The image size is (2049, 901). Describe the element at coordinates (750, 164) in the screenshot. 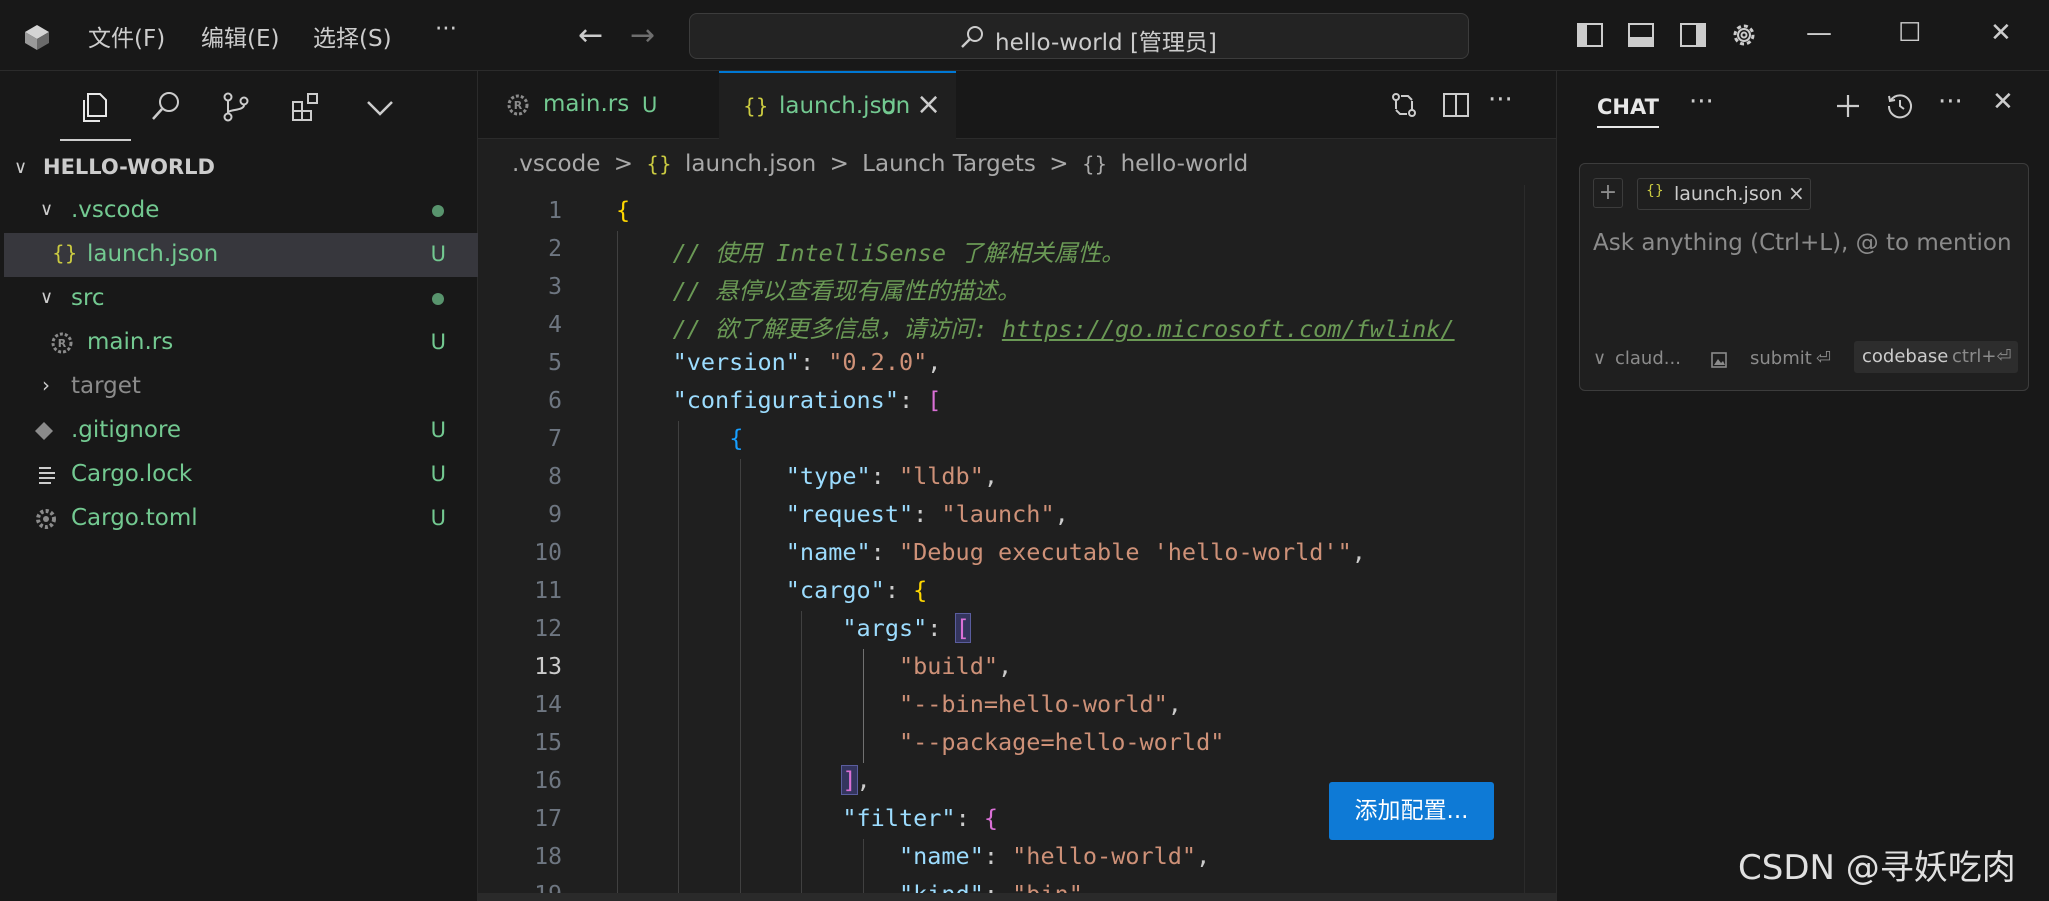

I see `breadcrumb-file: launch.json` at that location.